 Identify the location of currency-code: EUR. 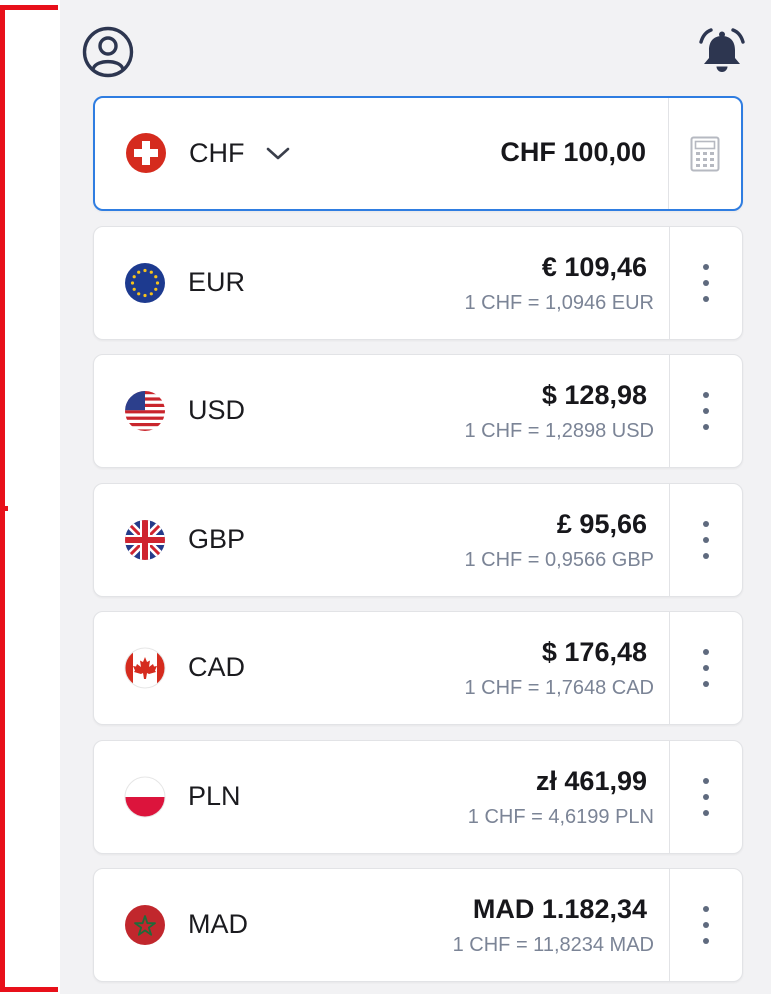
(217, 282).